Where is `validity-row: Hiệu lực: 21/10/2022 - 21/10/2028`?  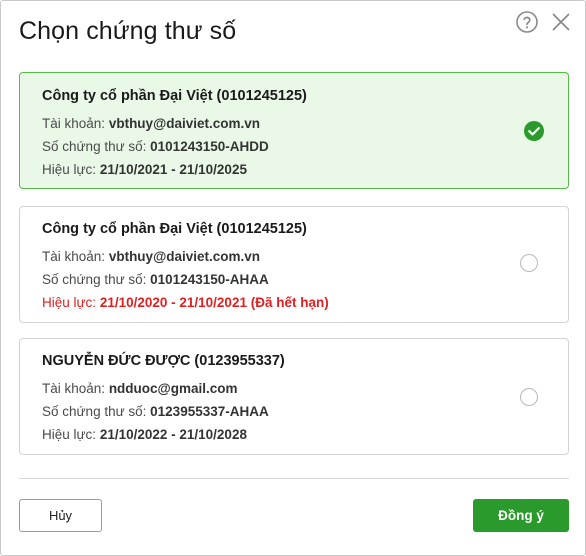 validity-row: Hiệu lực: 21/10/2022 - 21/10/2028 is located at coordinates (144, 434).